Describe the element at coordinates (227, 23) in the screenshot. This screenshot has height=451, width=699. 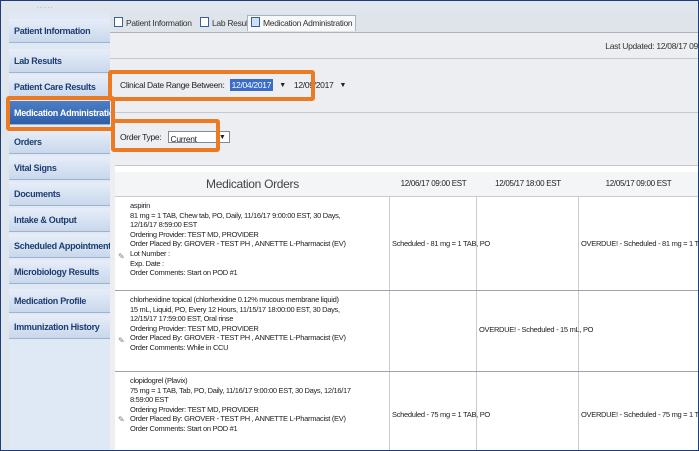
I see `tab-lab-results: Lab Results` at that location.